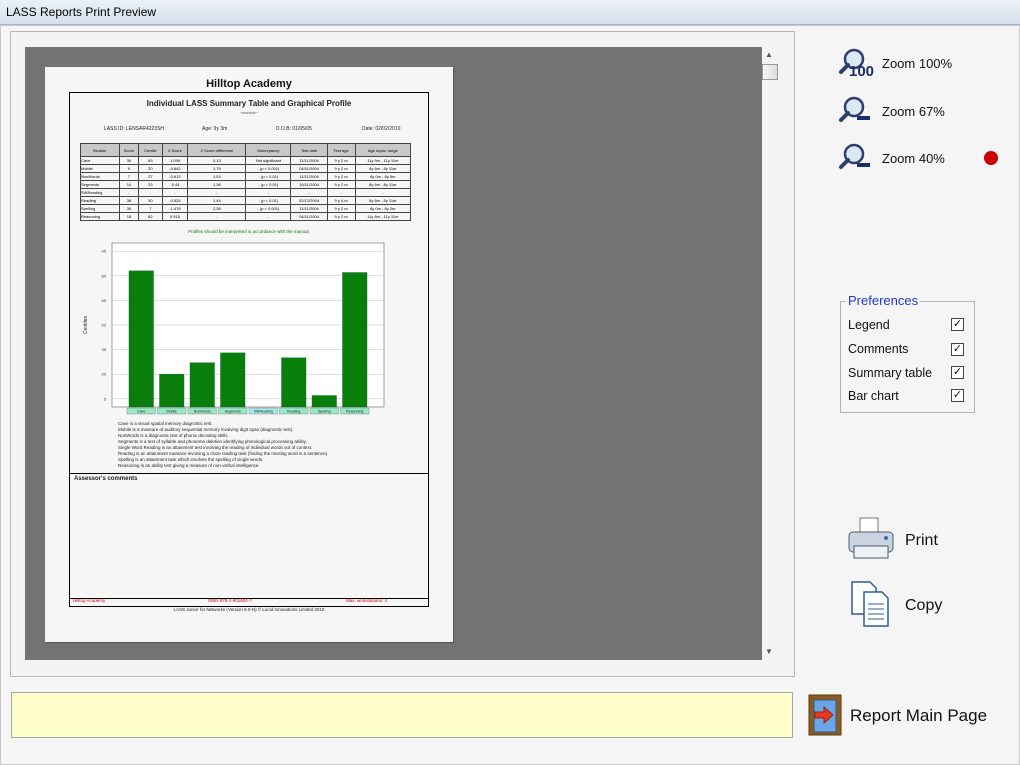 The image size is (1020, 765). Describe the element at coordinates (233, 412) in the screenshot. I see `chart-category-label: Segments` at that location.